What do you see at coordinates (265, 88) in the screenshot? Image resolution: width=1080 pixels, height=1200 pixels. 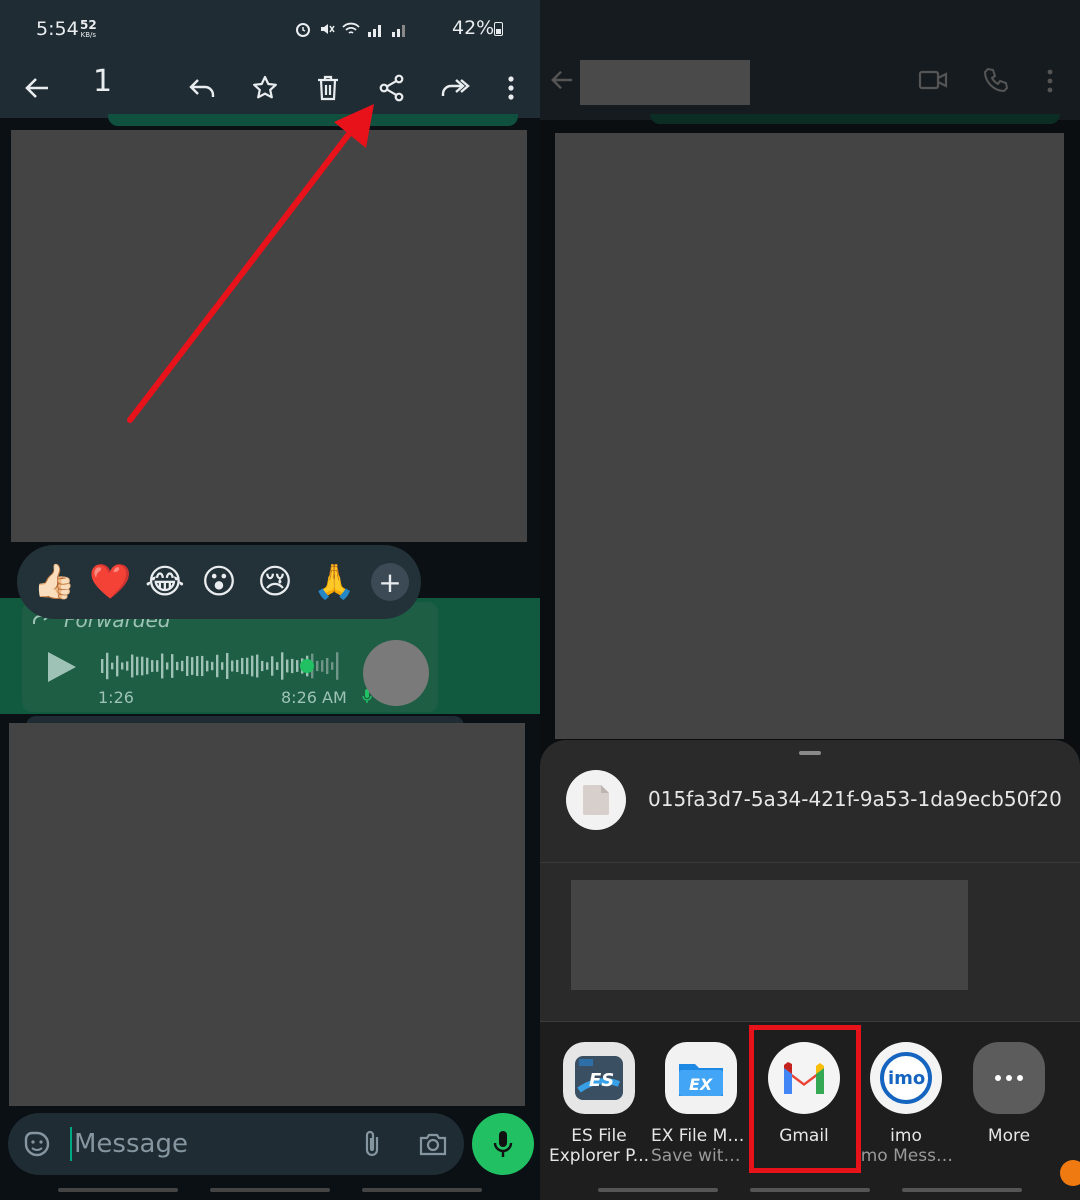 I see `star-button` at bounding box center [265, 88].